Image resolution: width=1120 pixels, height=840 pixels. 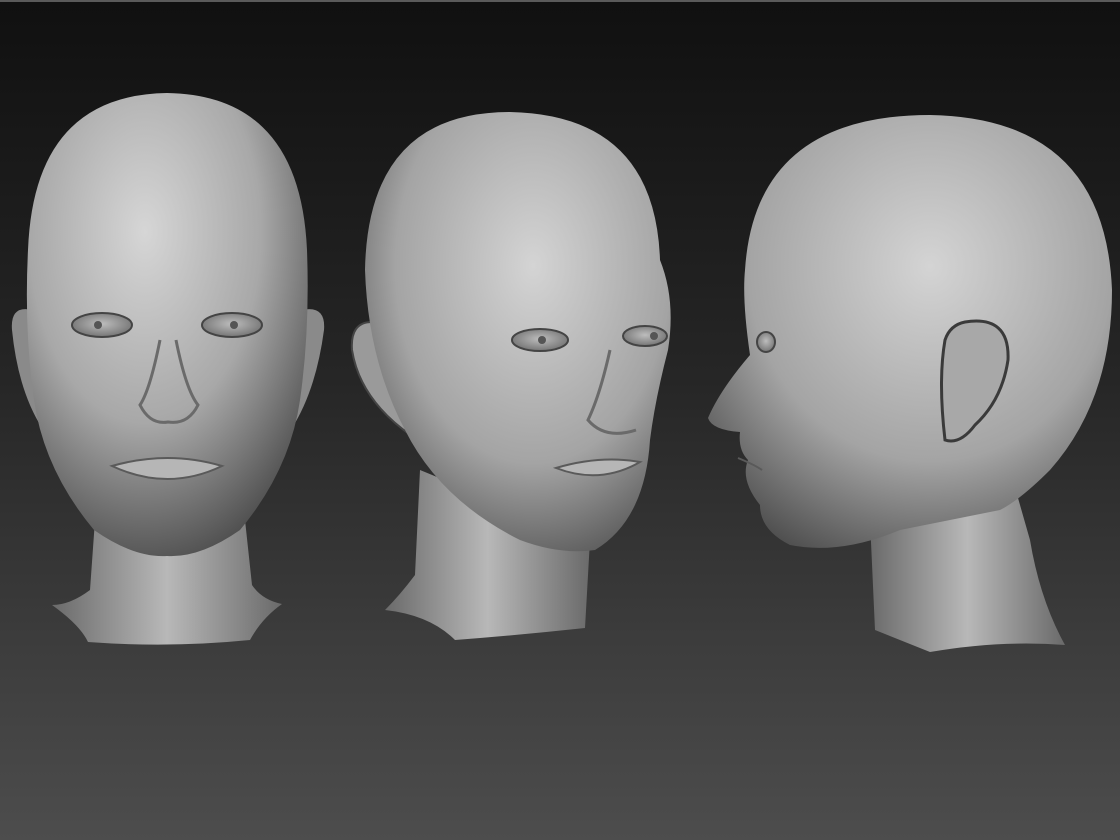 I want to click on top-border, so click(x=560, y=1).